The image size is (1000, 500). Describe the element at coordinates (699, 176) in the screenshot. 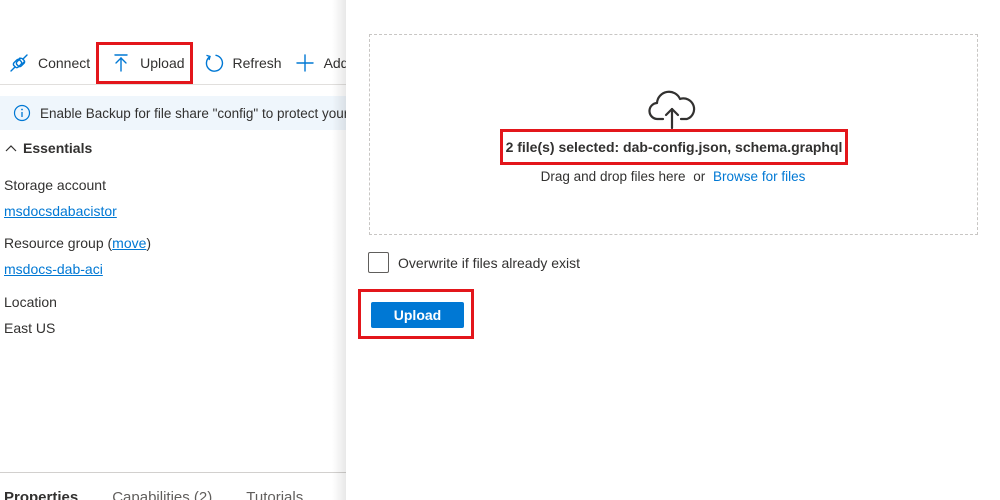

I see `or-text: or` at that location.